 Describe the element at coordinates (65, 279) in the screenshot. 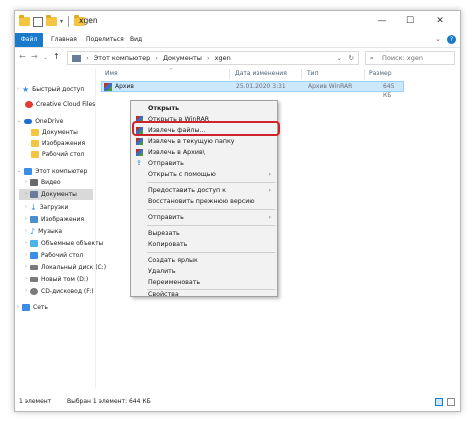

I see `sidebar-item-label: Новый том (D:)` at that location.